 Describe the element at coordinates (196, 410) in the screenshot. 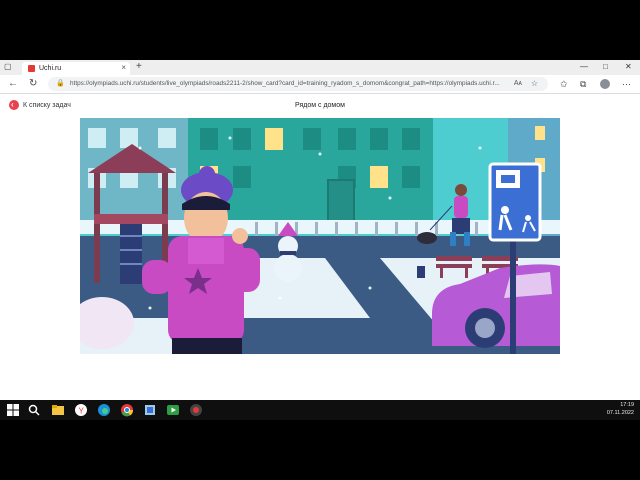

I see `recorder-app-icon` at that location.